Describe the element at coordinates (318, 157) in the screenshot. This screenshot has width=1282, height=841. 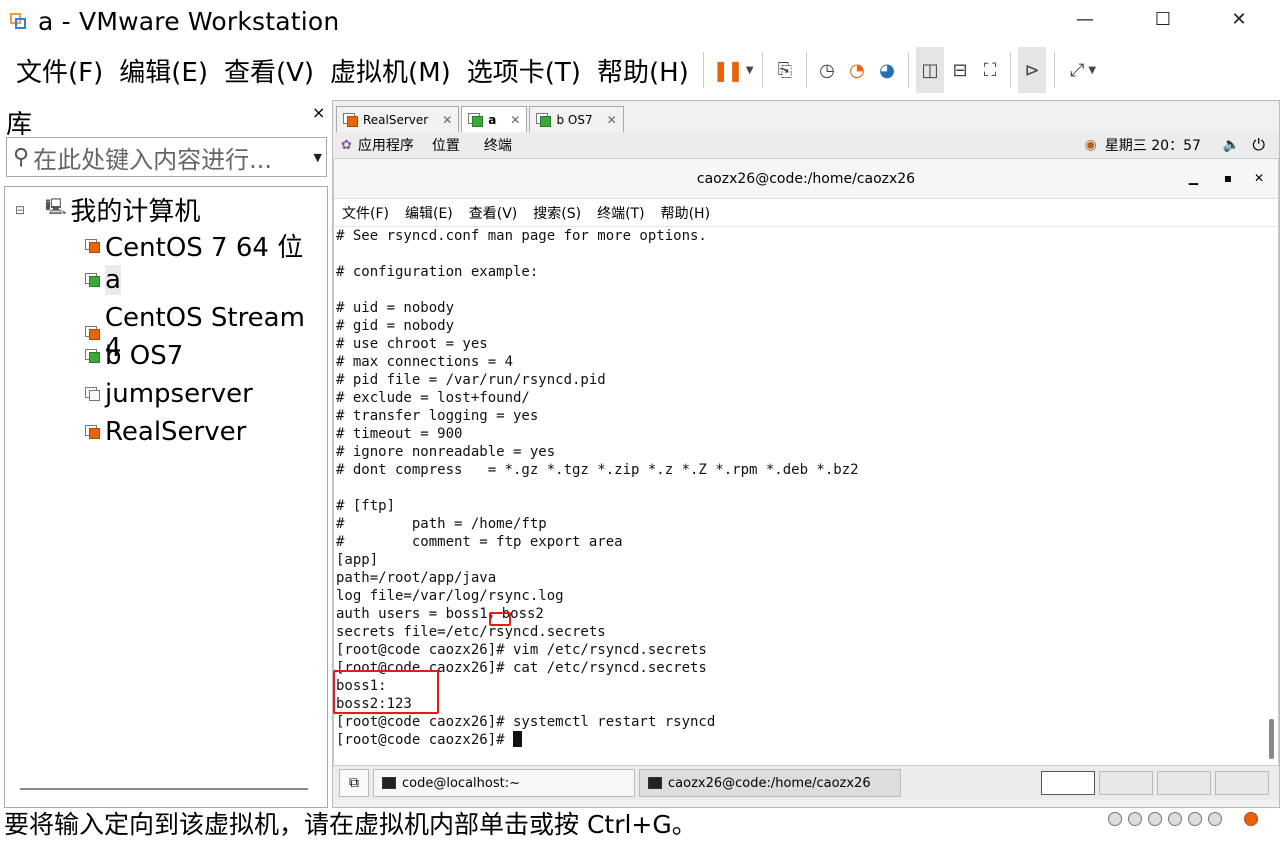
I see `chevron-down-icon: ▼` at that location.